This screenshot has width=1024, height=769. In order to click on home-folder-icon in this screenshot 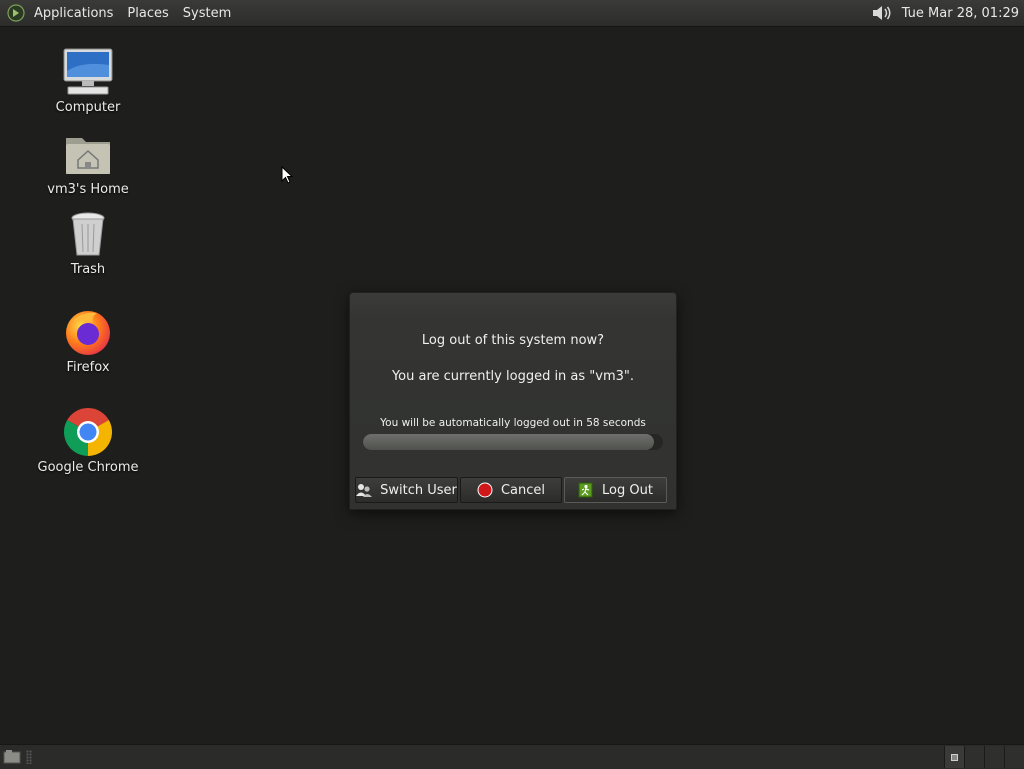, I will do `click(88, 154)`.